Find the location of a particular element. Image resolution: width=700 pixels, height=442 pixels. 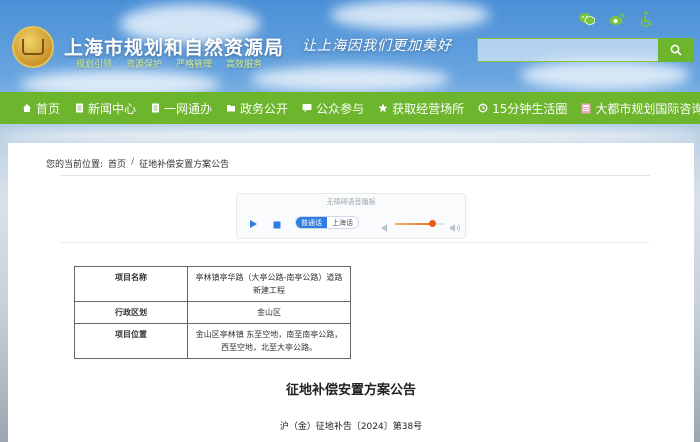

volume-slider is located at coordinates (420, 223).